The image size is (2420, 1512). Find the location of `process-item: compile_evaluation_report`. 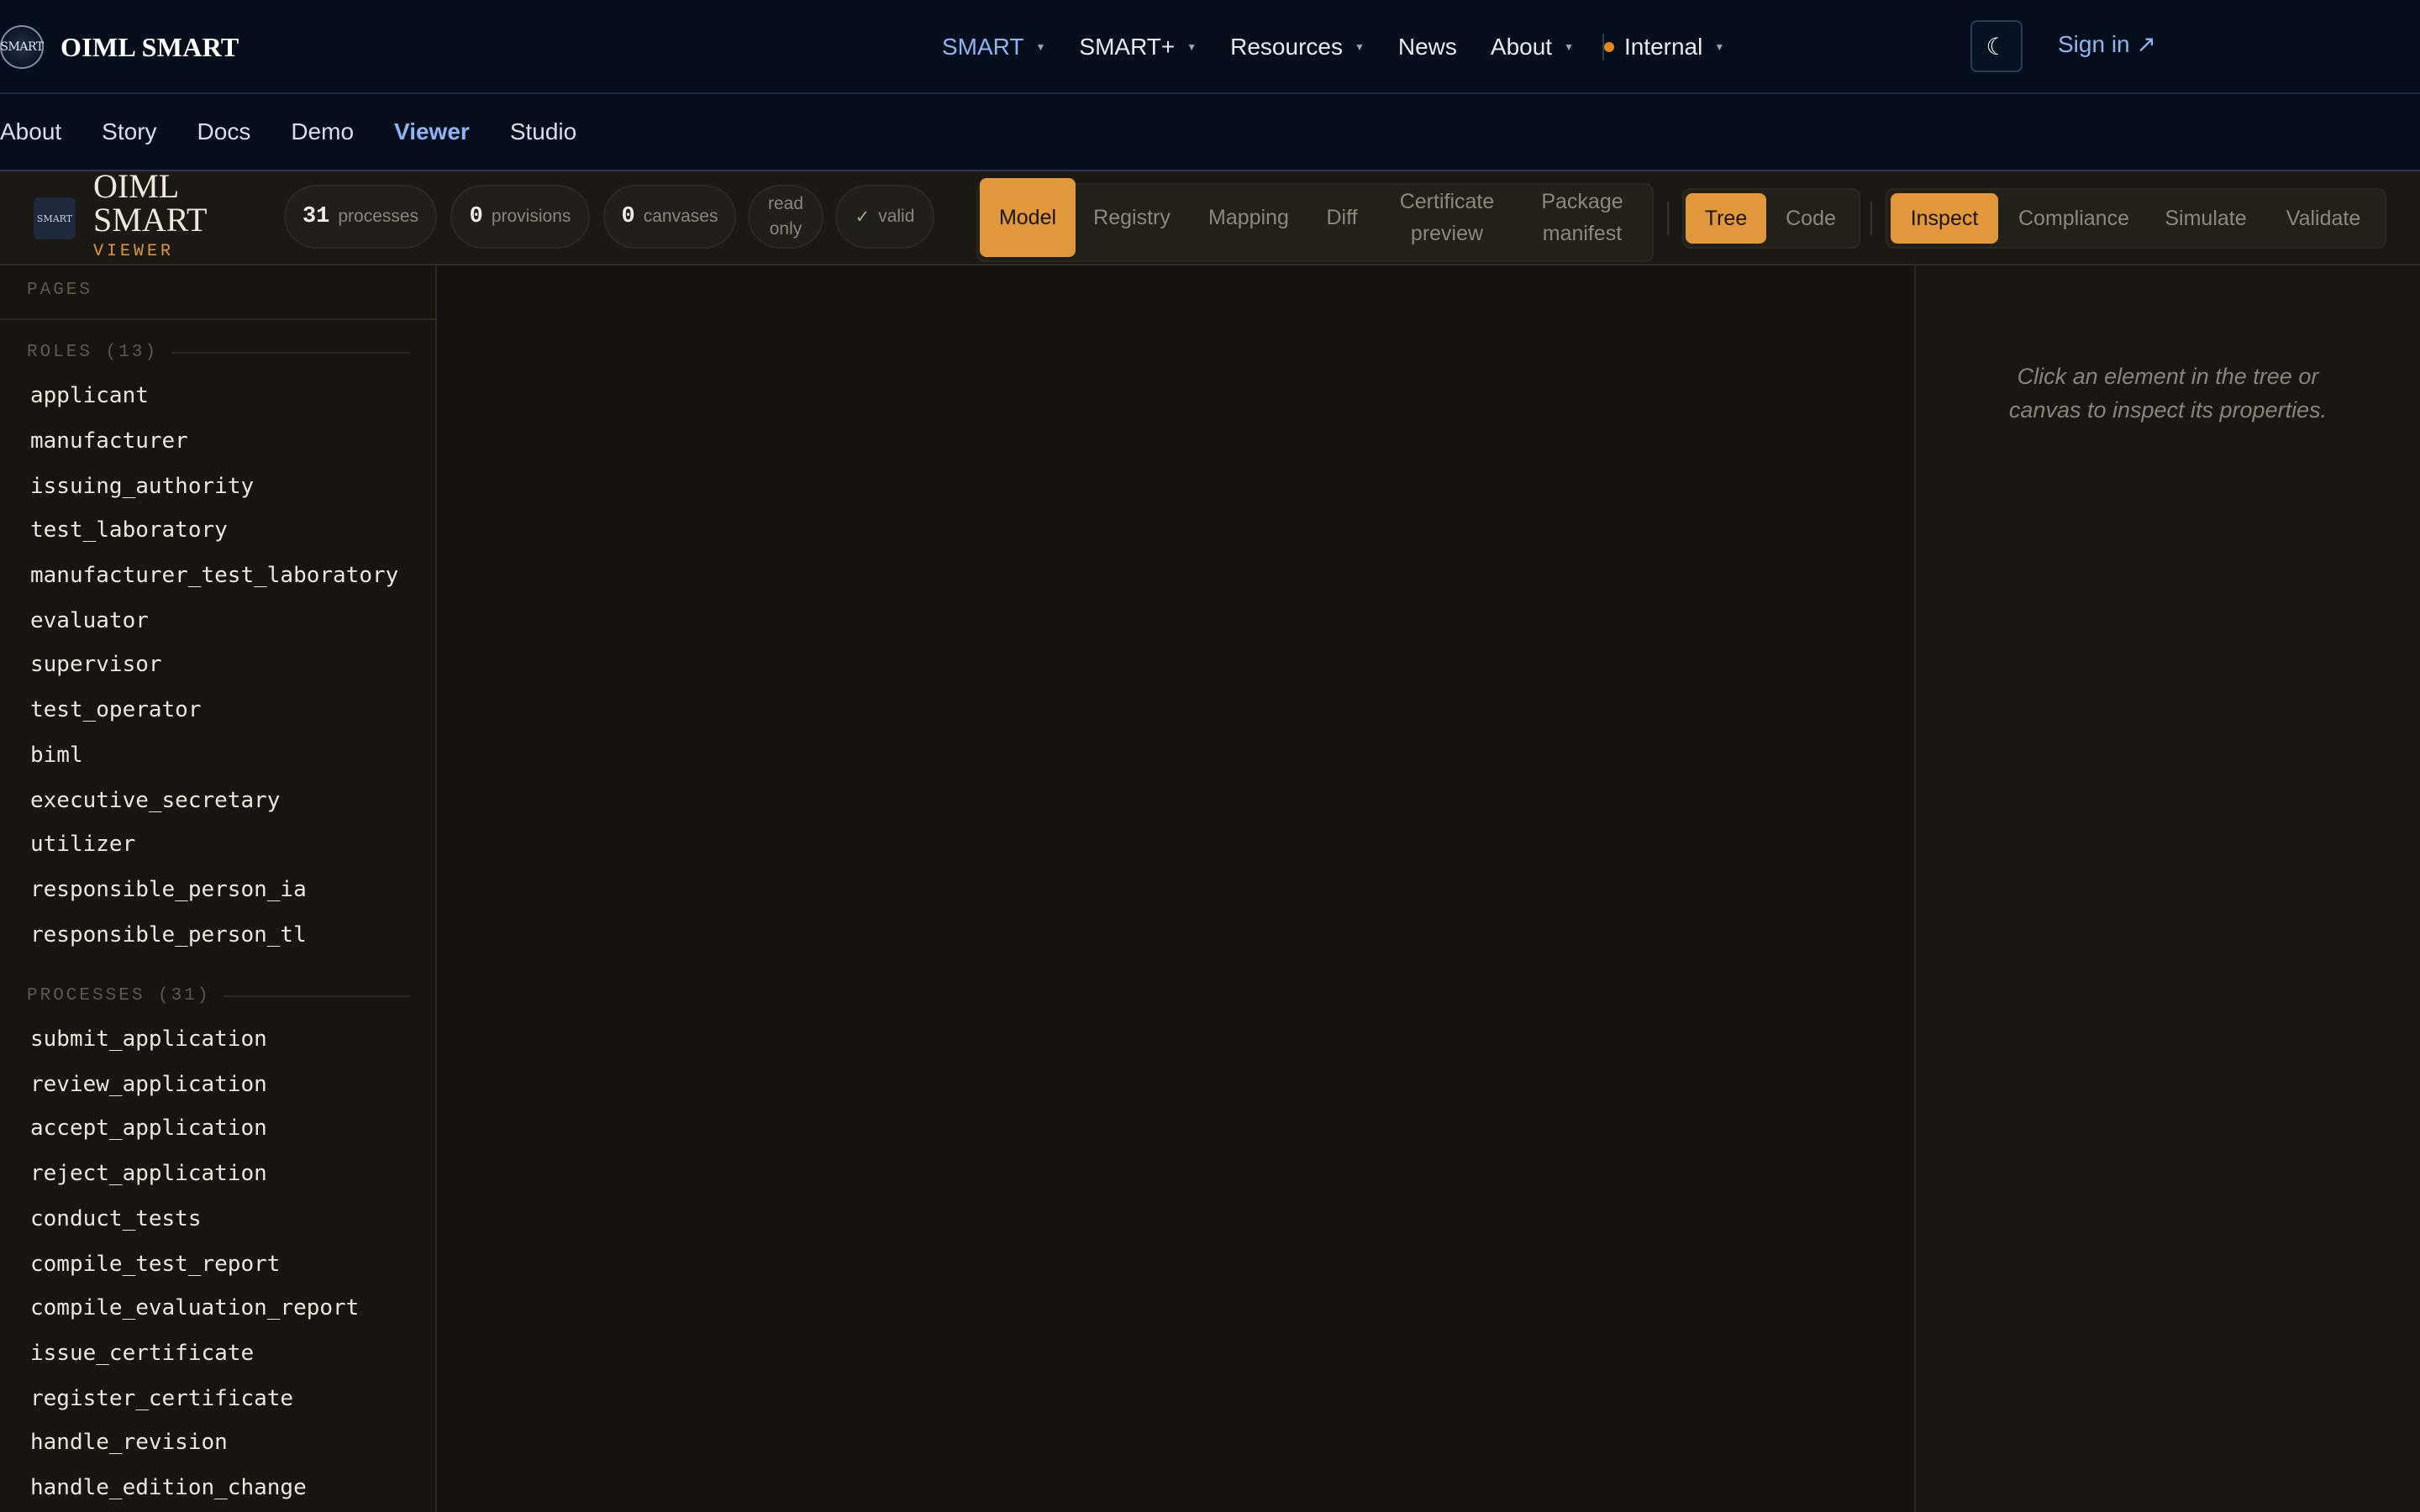

process-item: compile_evaluation_report is located at coordinates (195, 1308).